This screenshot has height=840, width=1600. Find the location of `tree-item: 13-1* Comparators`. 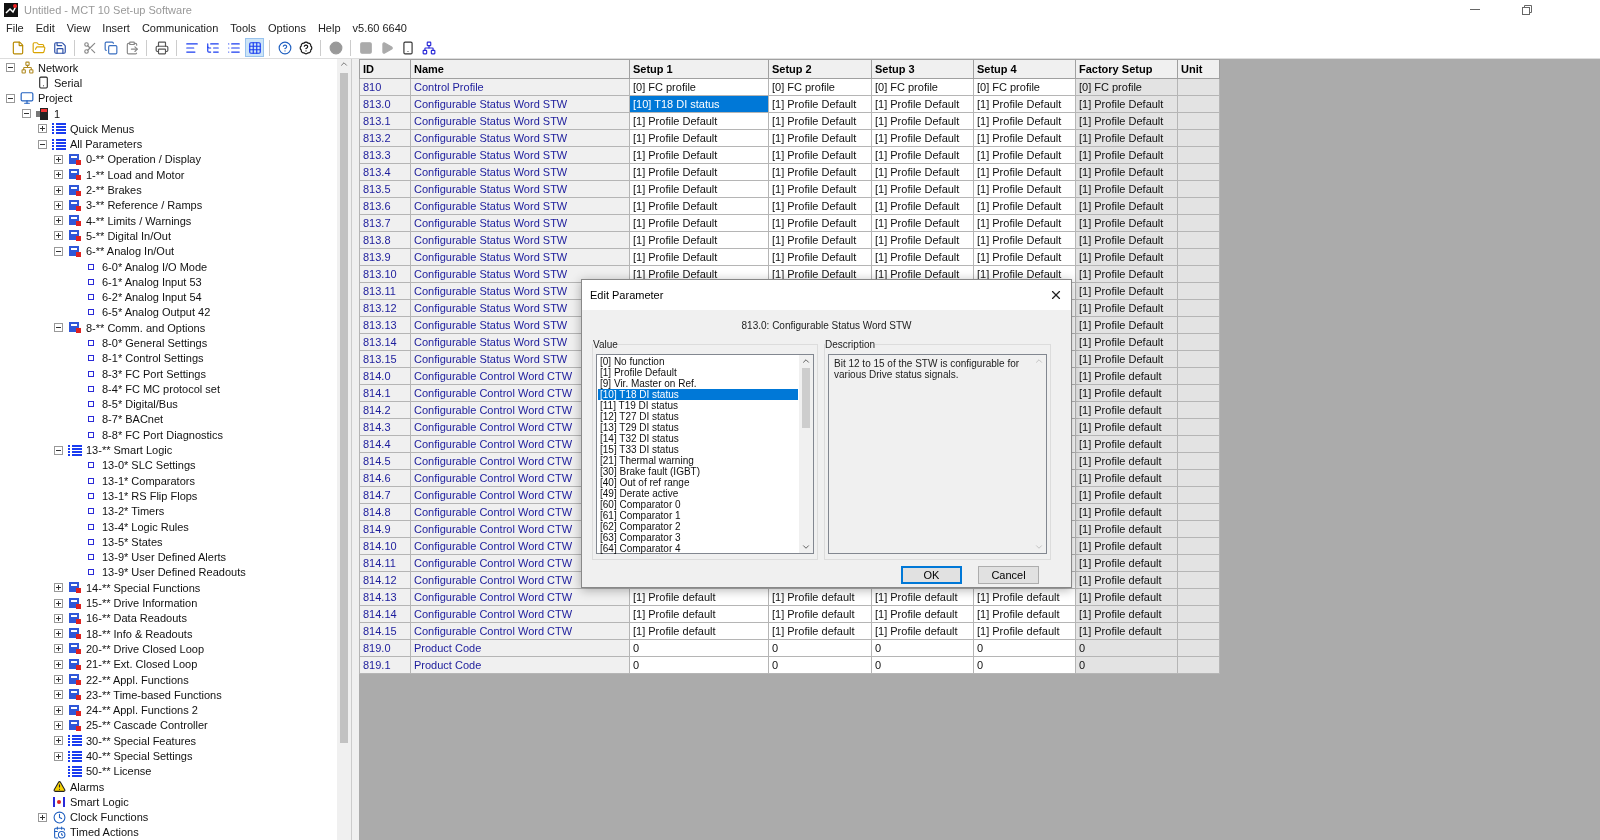

tree-item: 13-1* Comparators is located at coordinates (147, 480).